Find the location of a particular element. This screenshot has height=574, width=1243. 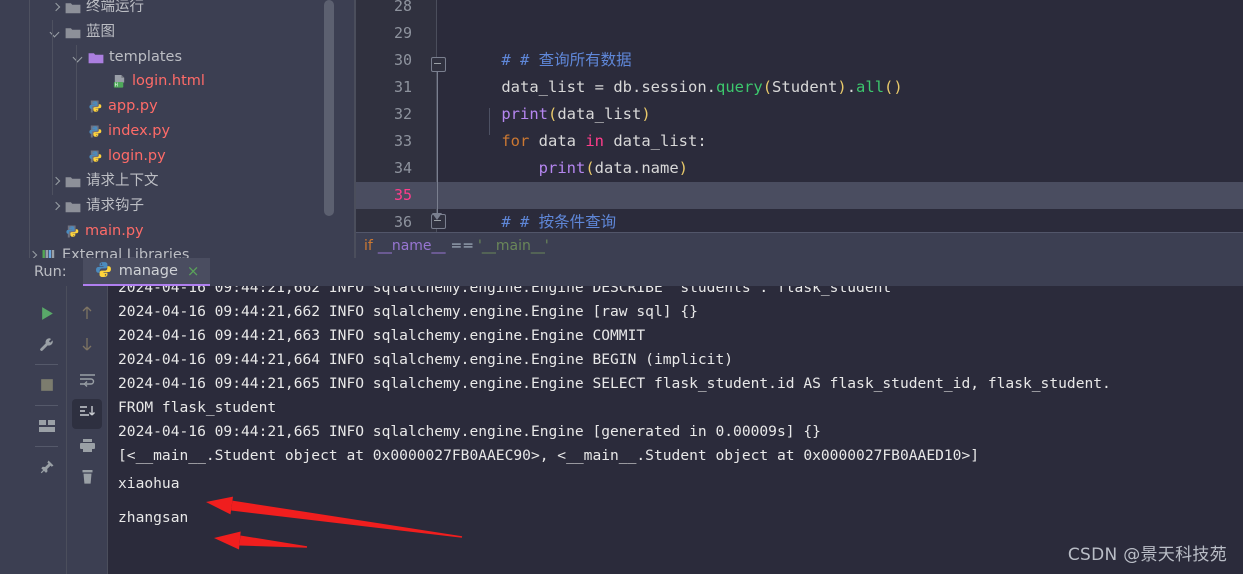

chevron-down-icon is located at coordinates (79, 58).